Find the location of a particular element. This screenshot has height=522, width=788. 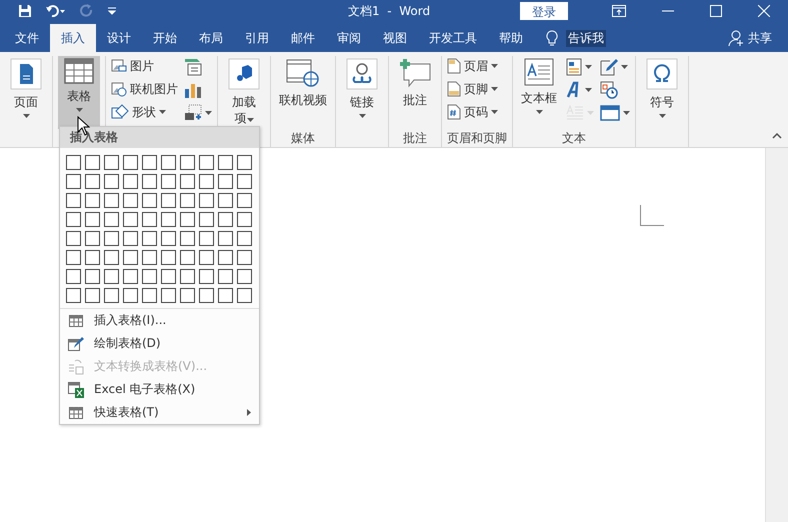

ribbon-button: 页码 is located at coordinates (472, 112).